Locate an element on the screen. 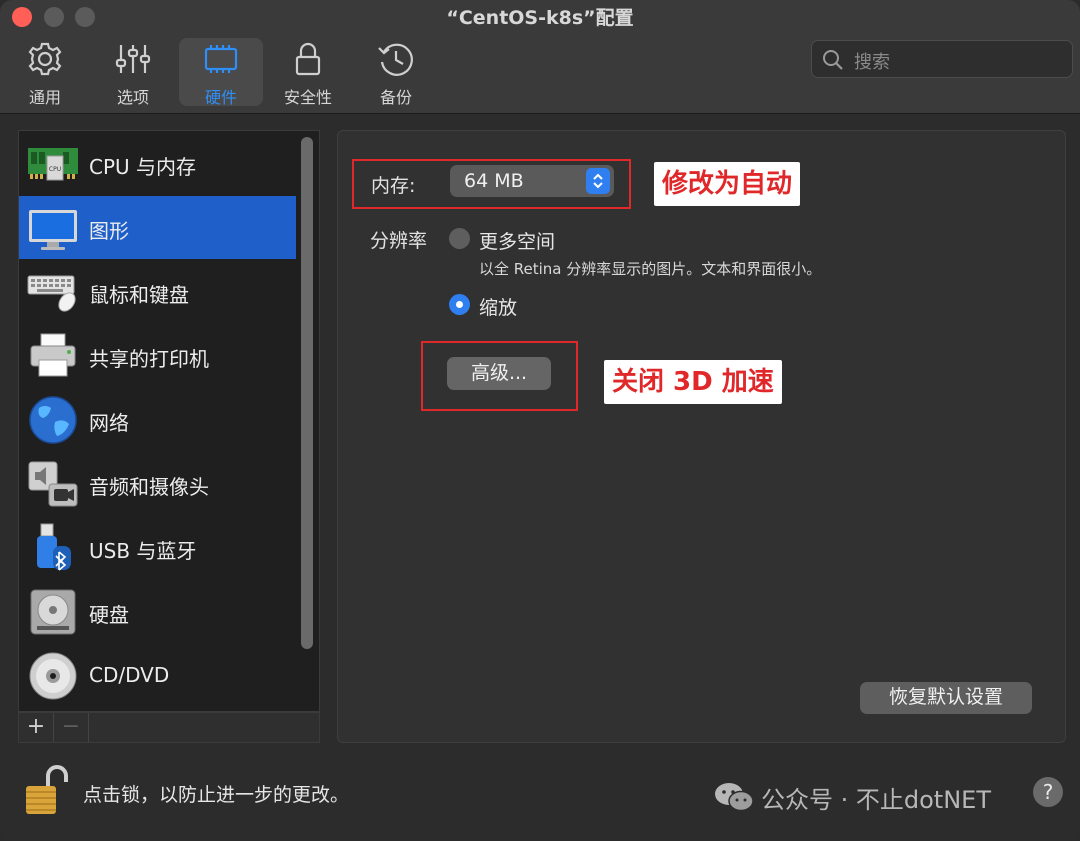 This screenshot has height=841, width=1080. tab-general: 通用 is located at coordinates (45, 72).